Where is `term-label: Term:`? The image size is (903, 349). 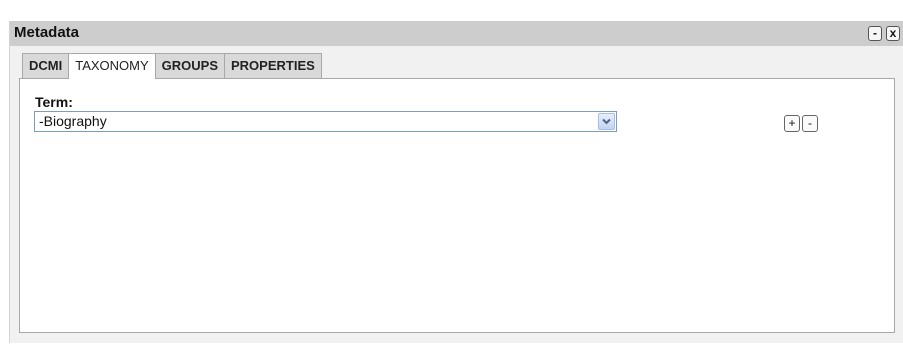 term-label: Term: is located at coordinates (54, 102).